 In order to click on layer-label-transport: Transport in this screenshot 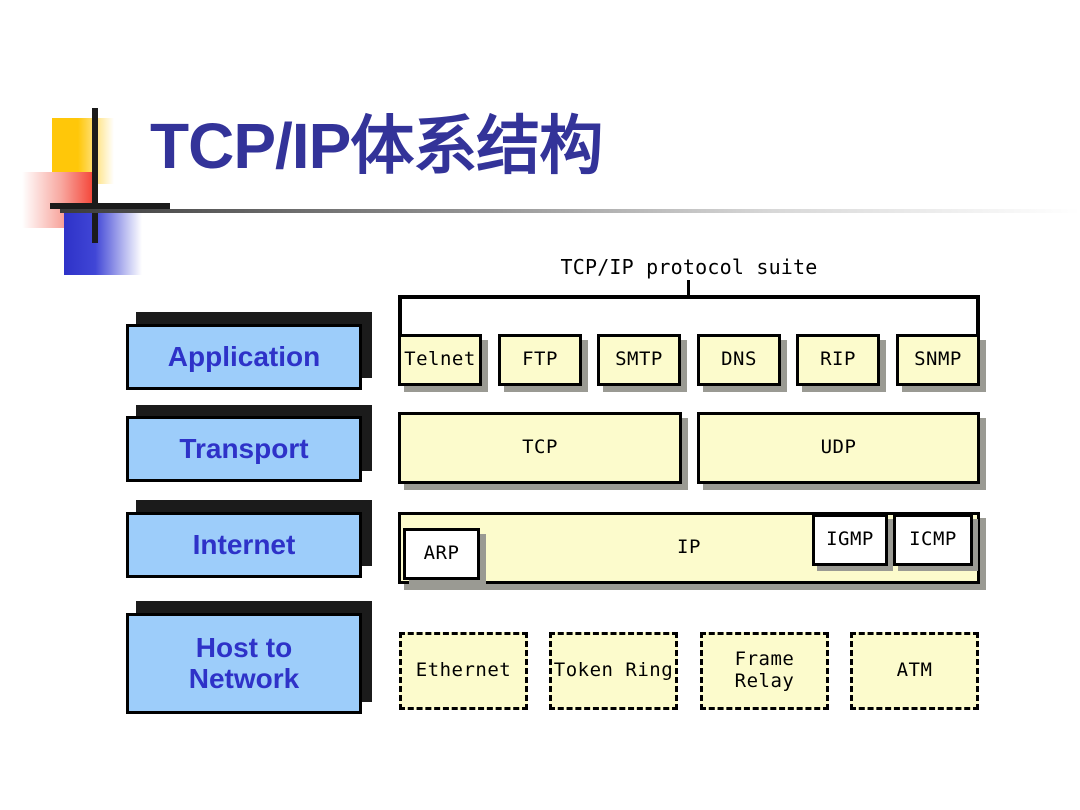, I will do `click(244, 449)`.